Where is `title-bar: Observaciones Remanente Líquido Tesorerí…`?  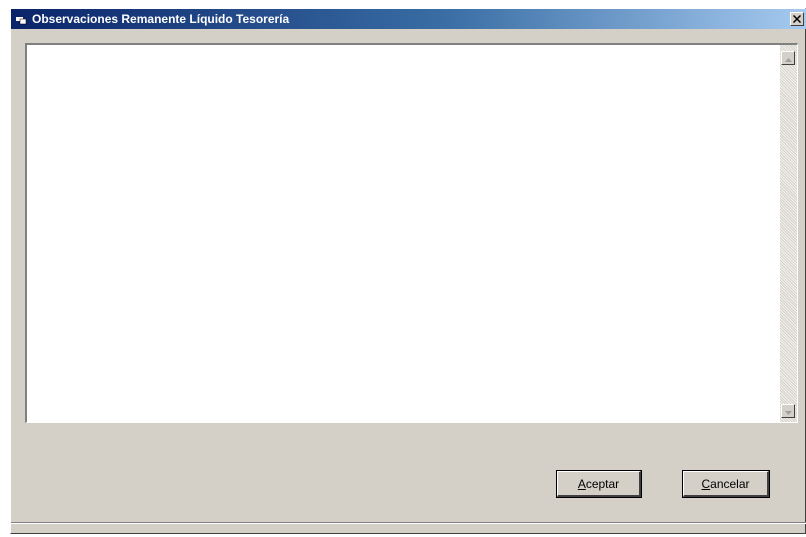 title-bar: Observaciones Remanente Líquido Tesorerí… is located at coordinates (408, 19).